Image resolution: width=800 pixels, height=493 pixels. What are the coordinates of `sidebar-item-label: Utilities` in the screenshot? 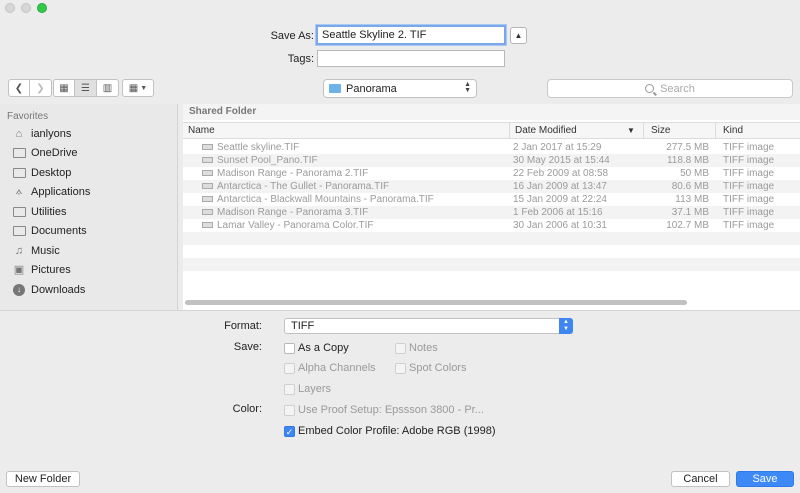 It's located at (49, 211).